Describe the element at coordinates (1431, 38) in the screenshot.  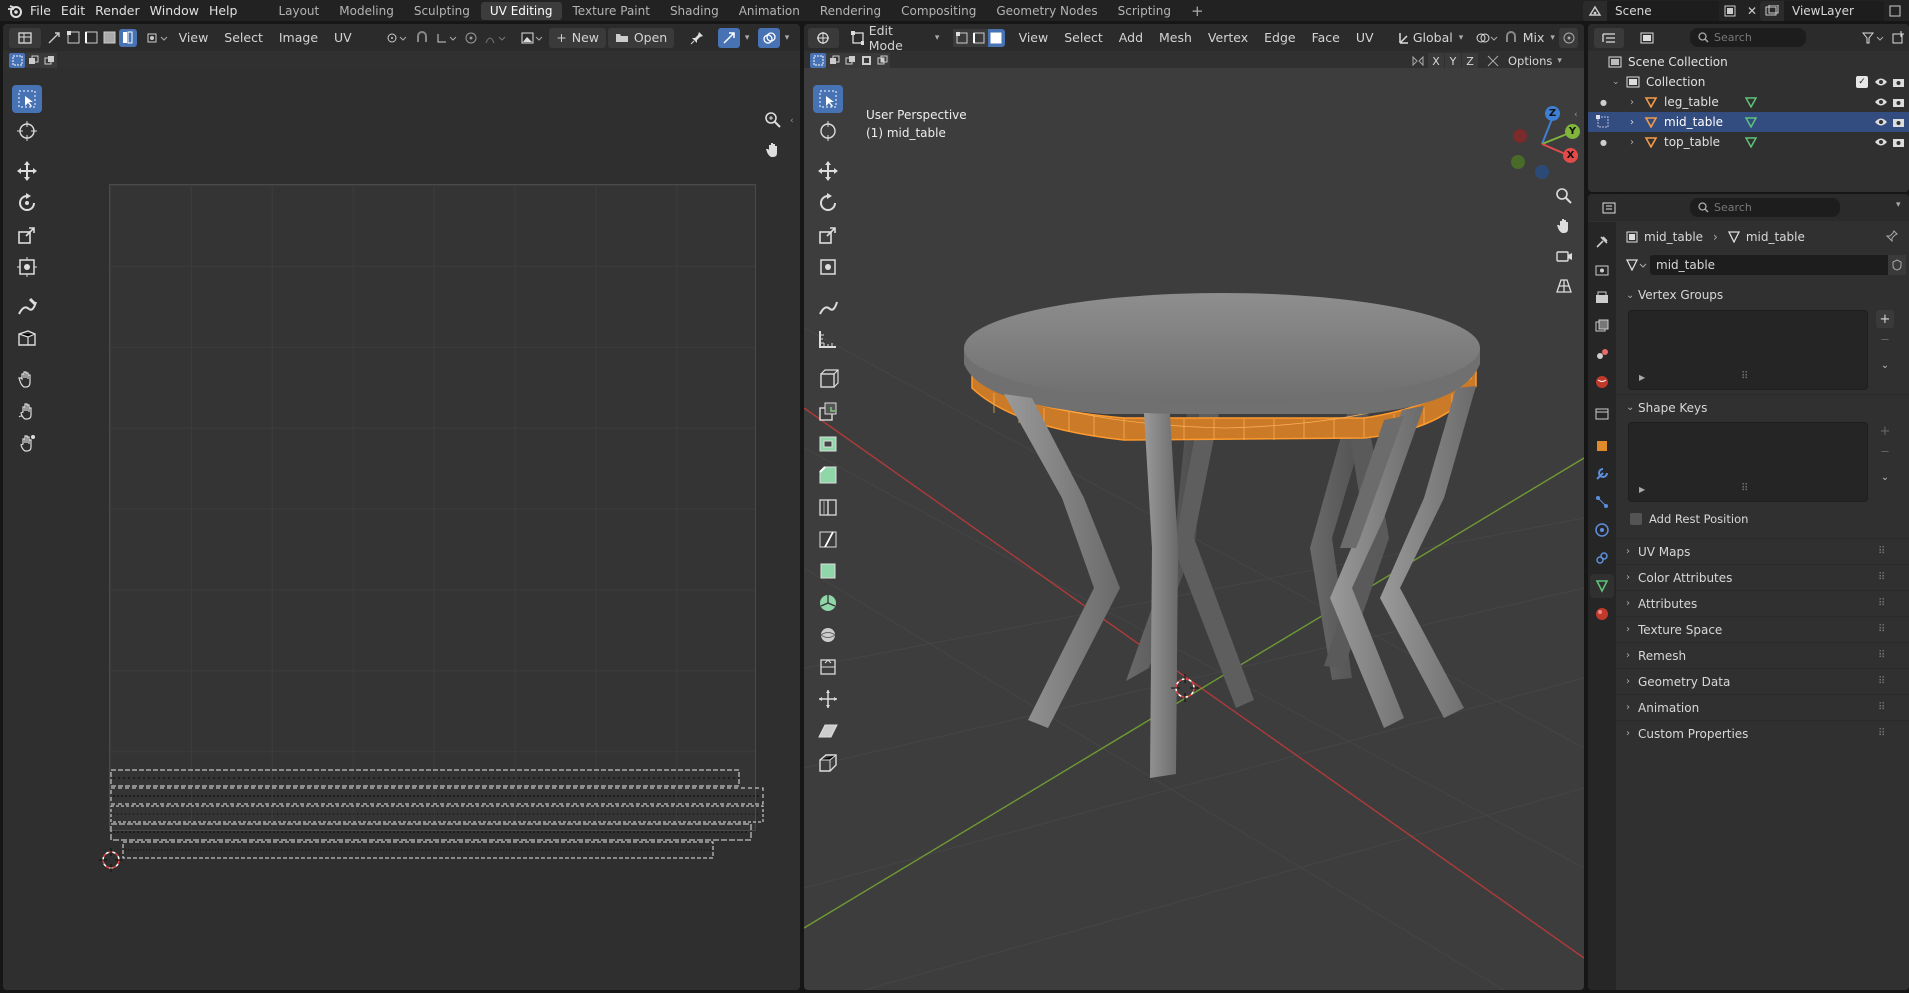
I see `orientation-selector: Global ▾` at that location.